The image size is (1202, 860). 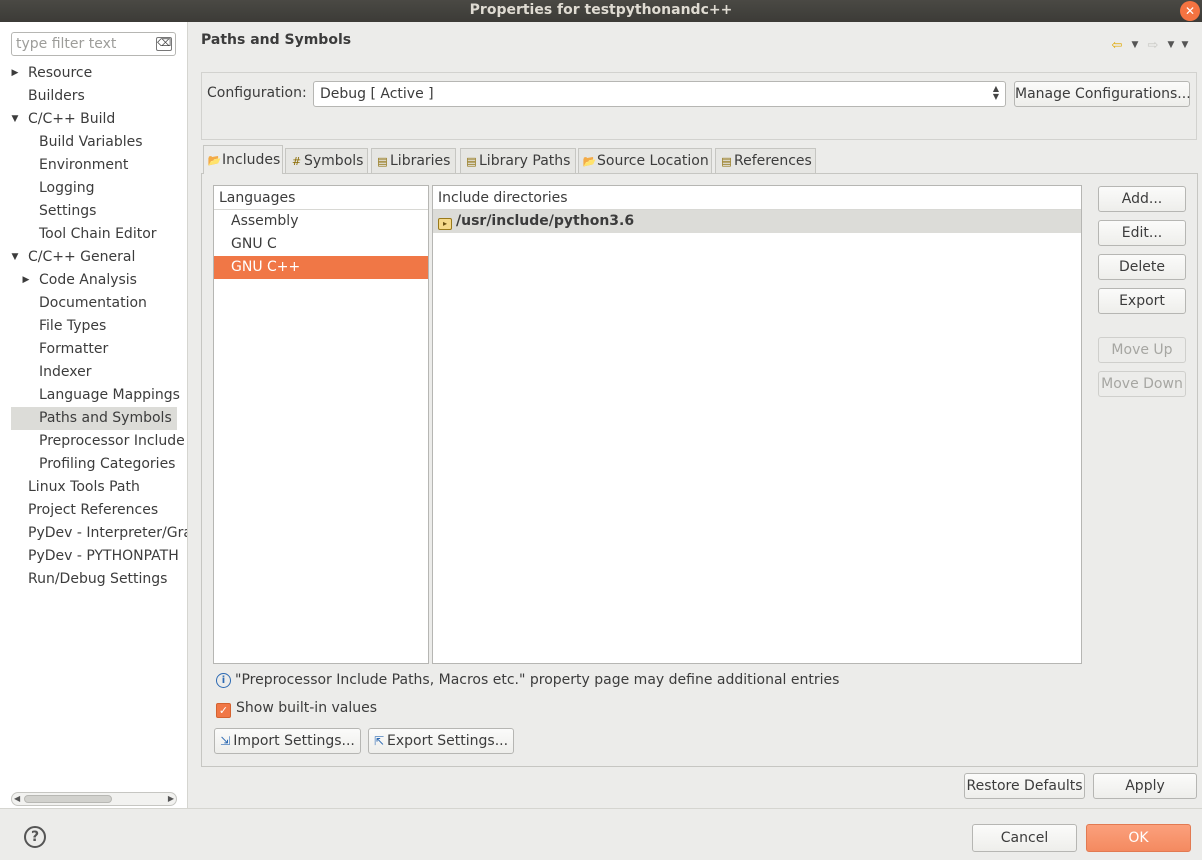 What do you see at coordinates (91, 142) in the screenshot?
I see `tree-item-label: Build Variables` at bounding box center [91, 142].